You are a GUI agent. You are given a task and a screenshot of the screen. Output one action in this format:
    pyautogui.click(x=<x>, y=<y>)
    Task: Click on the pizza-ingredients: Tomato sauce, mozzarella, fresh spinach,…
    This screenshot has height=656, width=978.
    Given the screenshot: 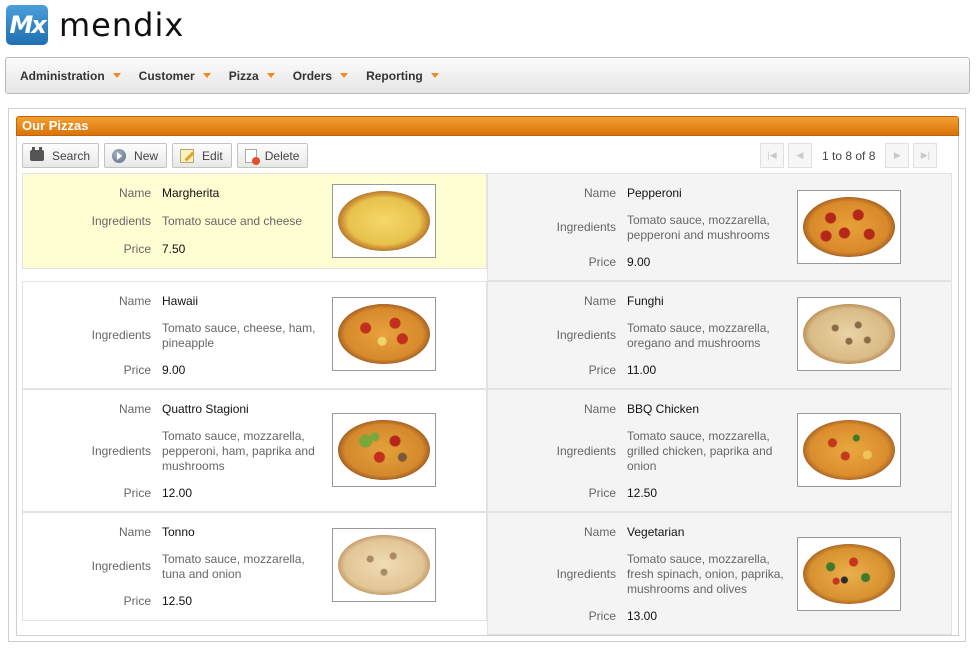 What is the action you would take?
    pyautogui.click(x=705, y=574)
    